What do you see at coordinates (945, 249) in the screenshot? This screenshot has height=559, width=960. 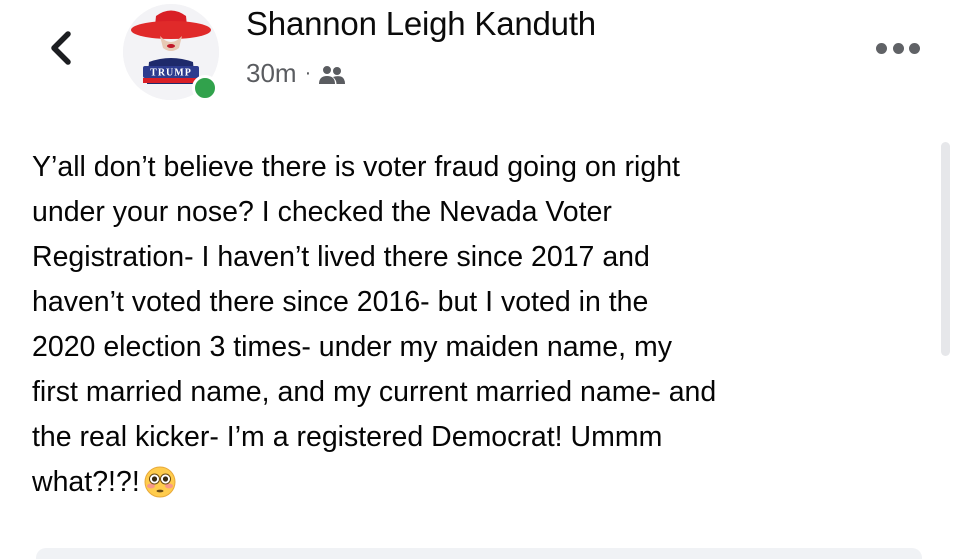 I see `vertical-scrollbar` at bounding box center [945, 249].